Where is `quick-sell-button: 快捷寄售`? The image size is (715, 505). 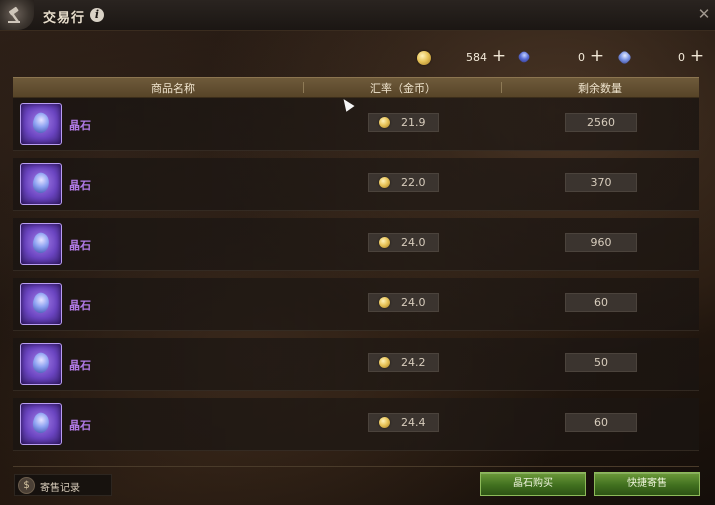 quick-sell-button: 快捷寄售 is located at coordinates (647, 484).